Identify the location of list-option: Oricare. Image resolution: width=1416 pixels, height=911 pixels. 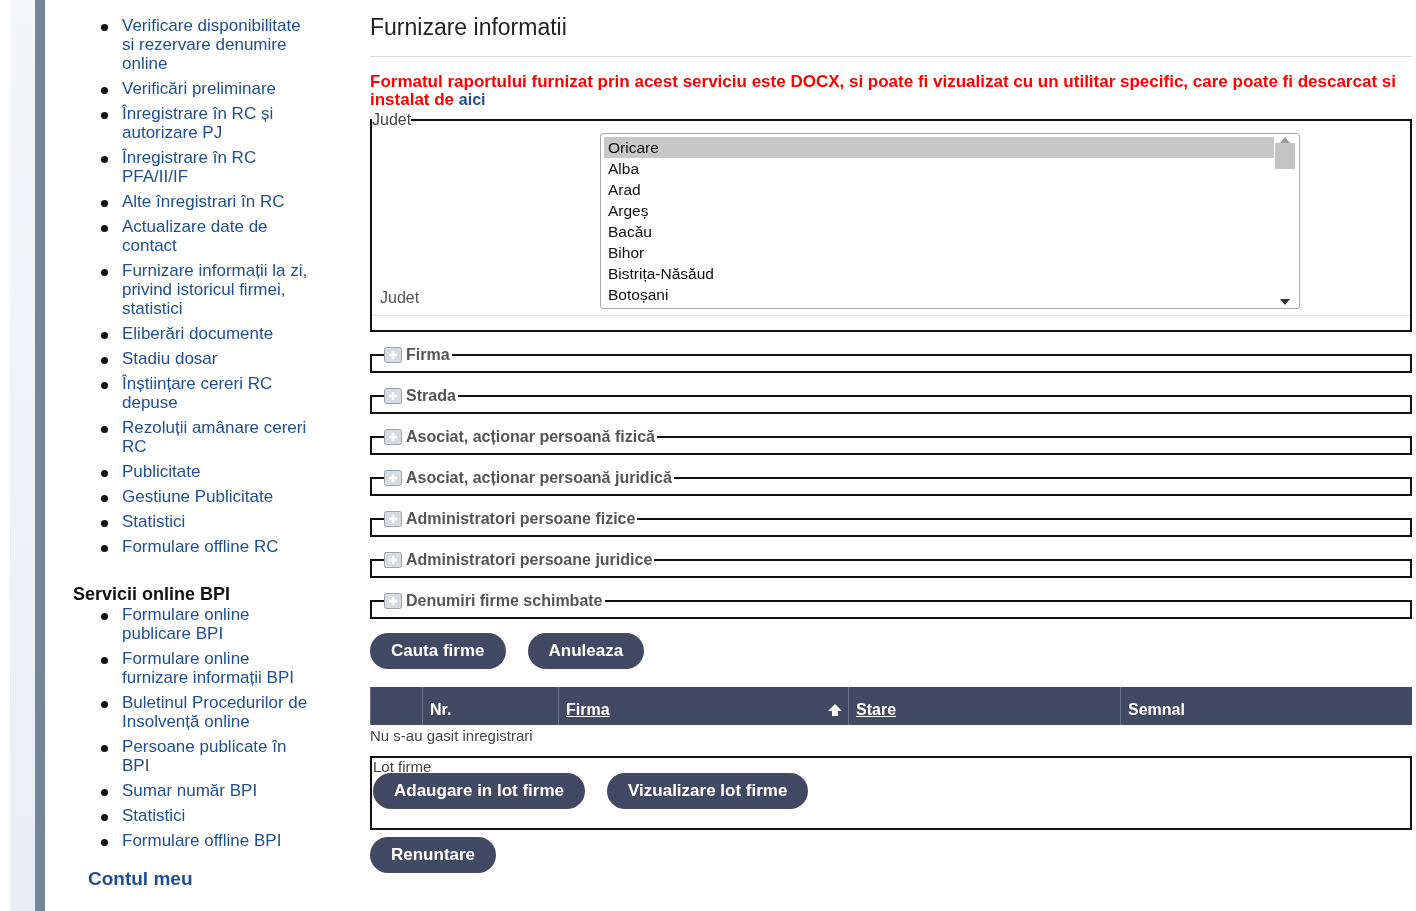
(939, 147).